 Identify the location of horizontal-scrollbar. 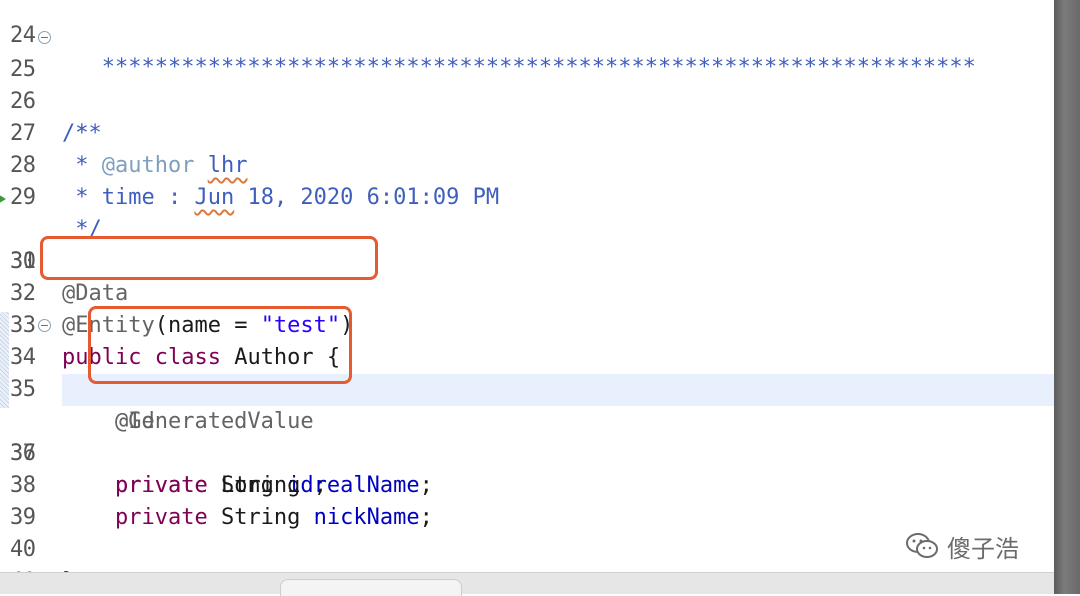
(527, 584).